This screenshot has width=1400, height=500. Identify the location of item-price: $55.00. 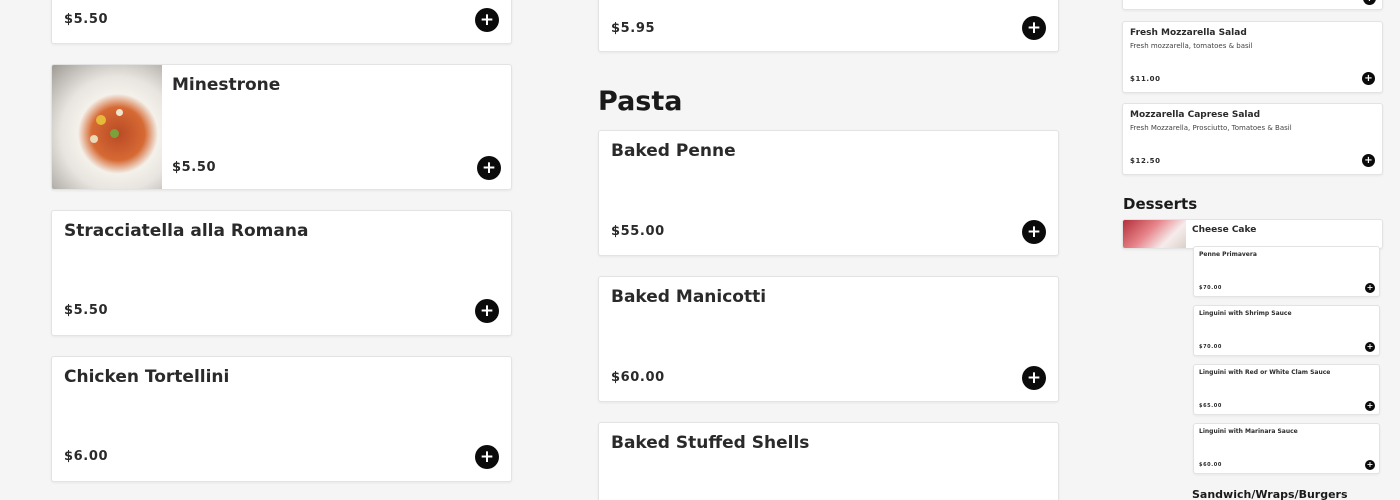
(638, 231).